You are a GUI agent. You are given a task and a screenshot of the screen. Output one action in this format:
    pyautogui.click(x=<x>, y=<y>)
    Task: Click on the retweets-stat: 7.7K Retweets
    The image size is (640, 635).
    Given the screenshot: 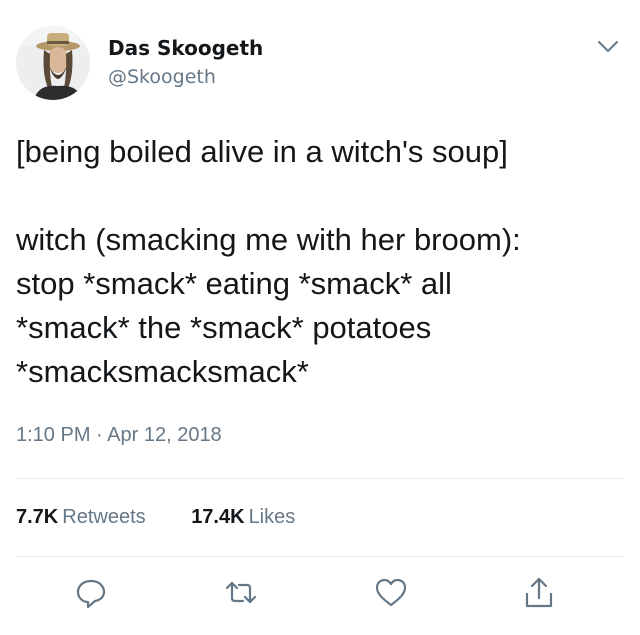 What is the action you would take?
    pyautogui.click(x=81, y=517)
    